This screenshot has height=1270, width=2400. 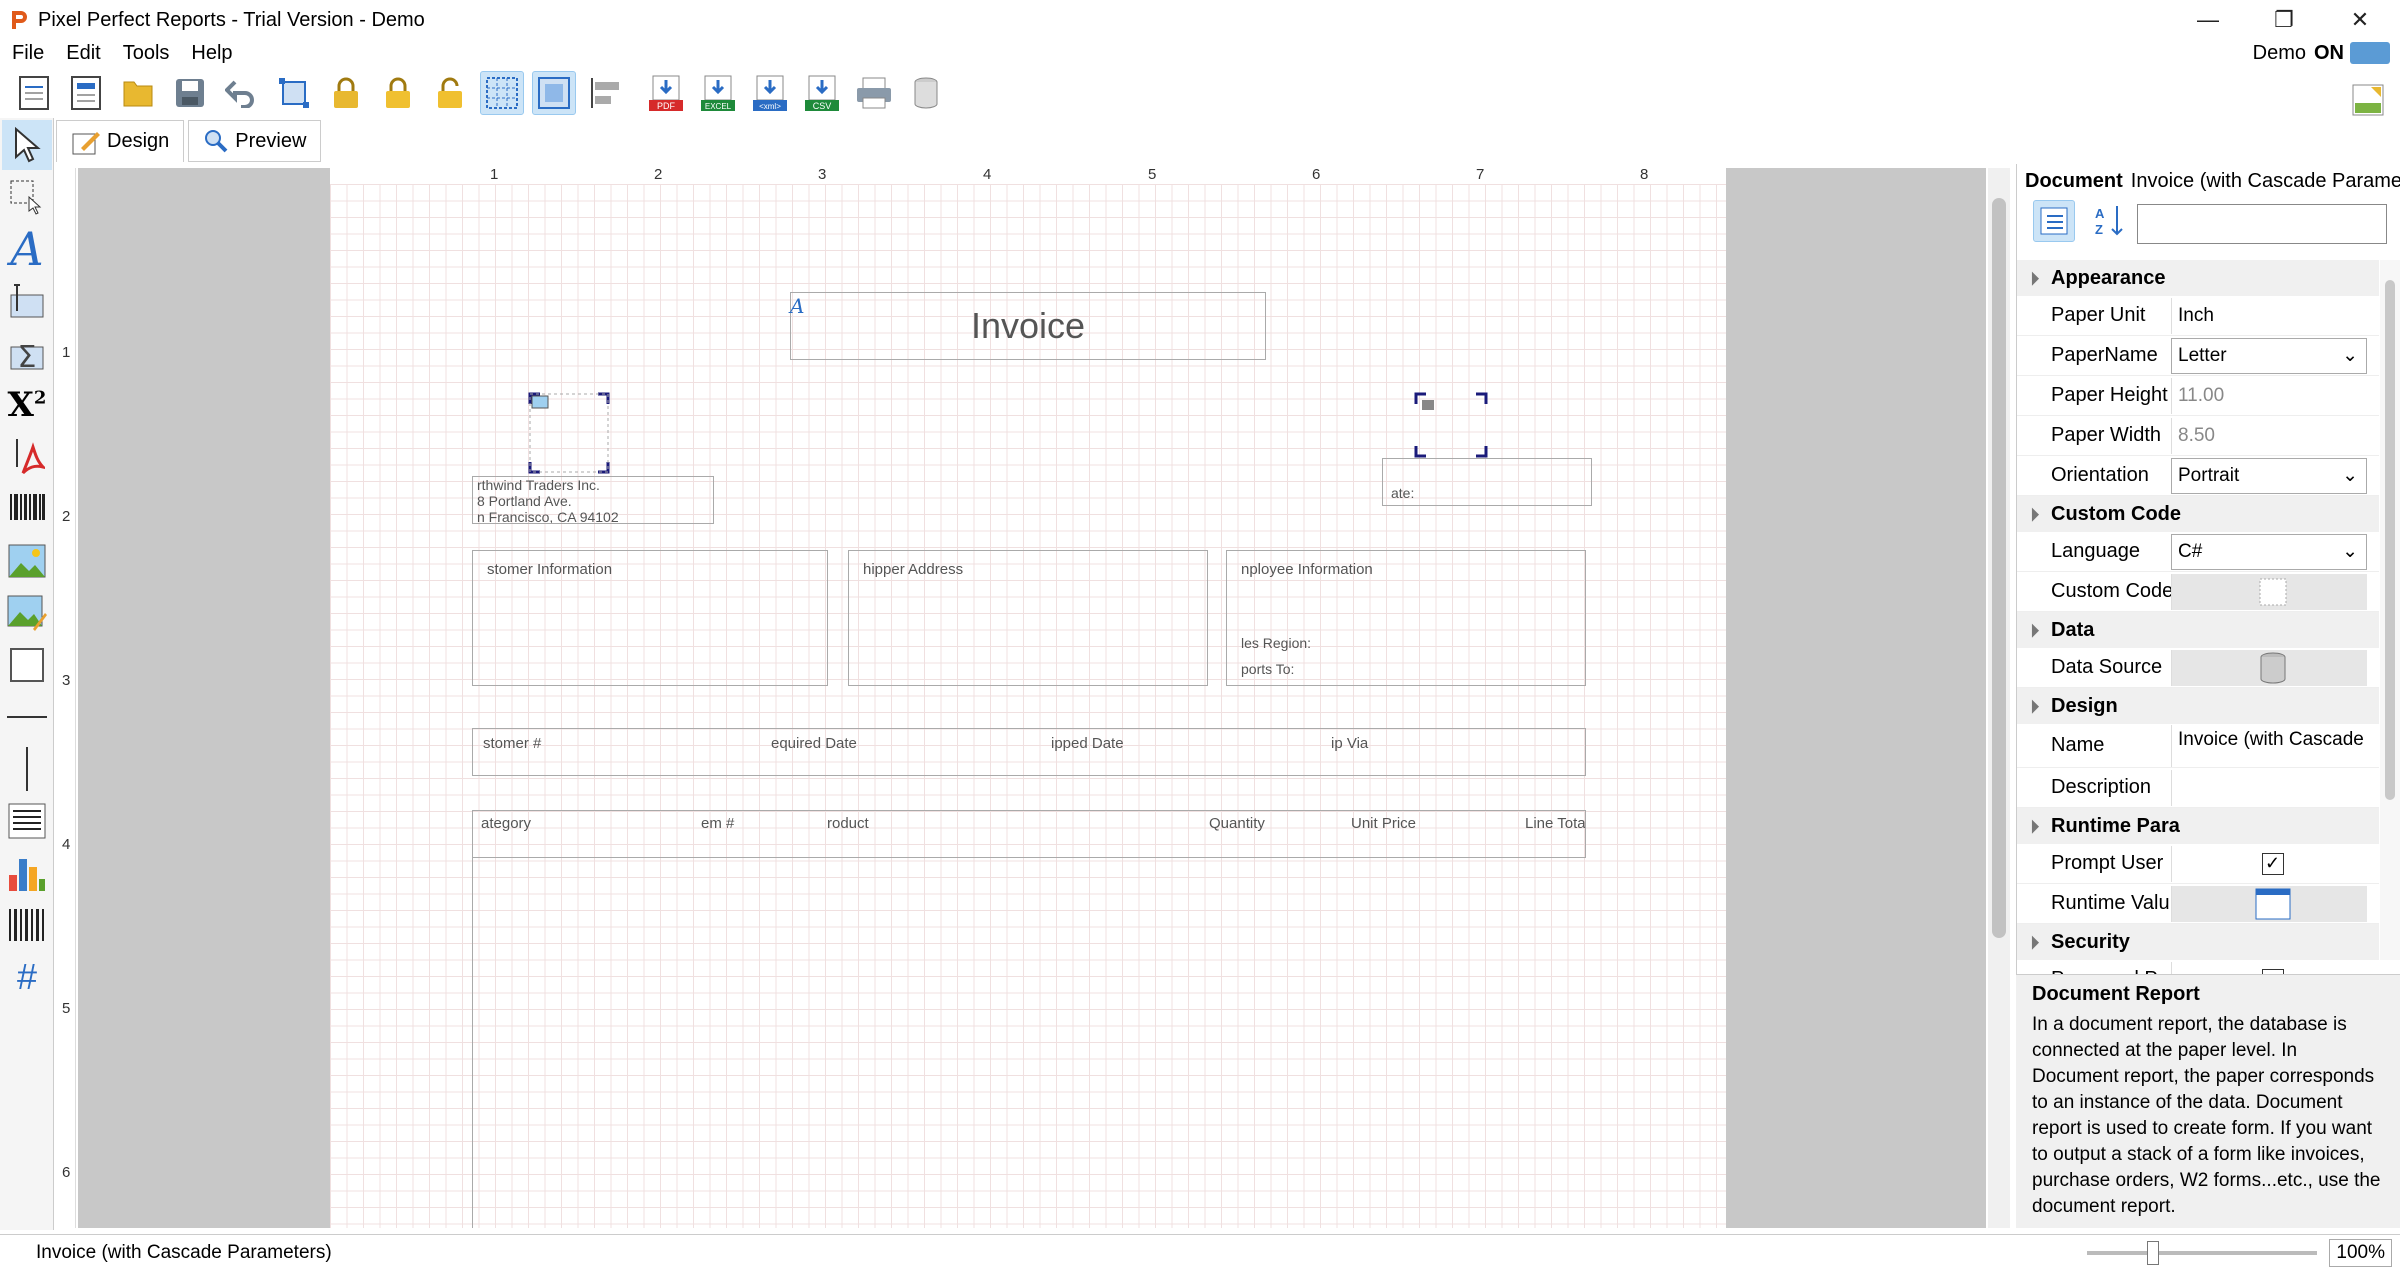 I want to click on tab-preview: Preview, so click(x=255, y=141).